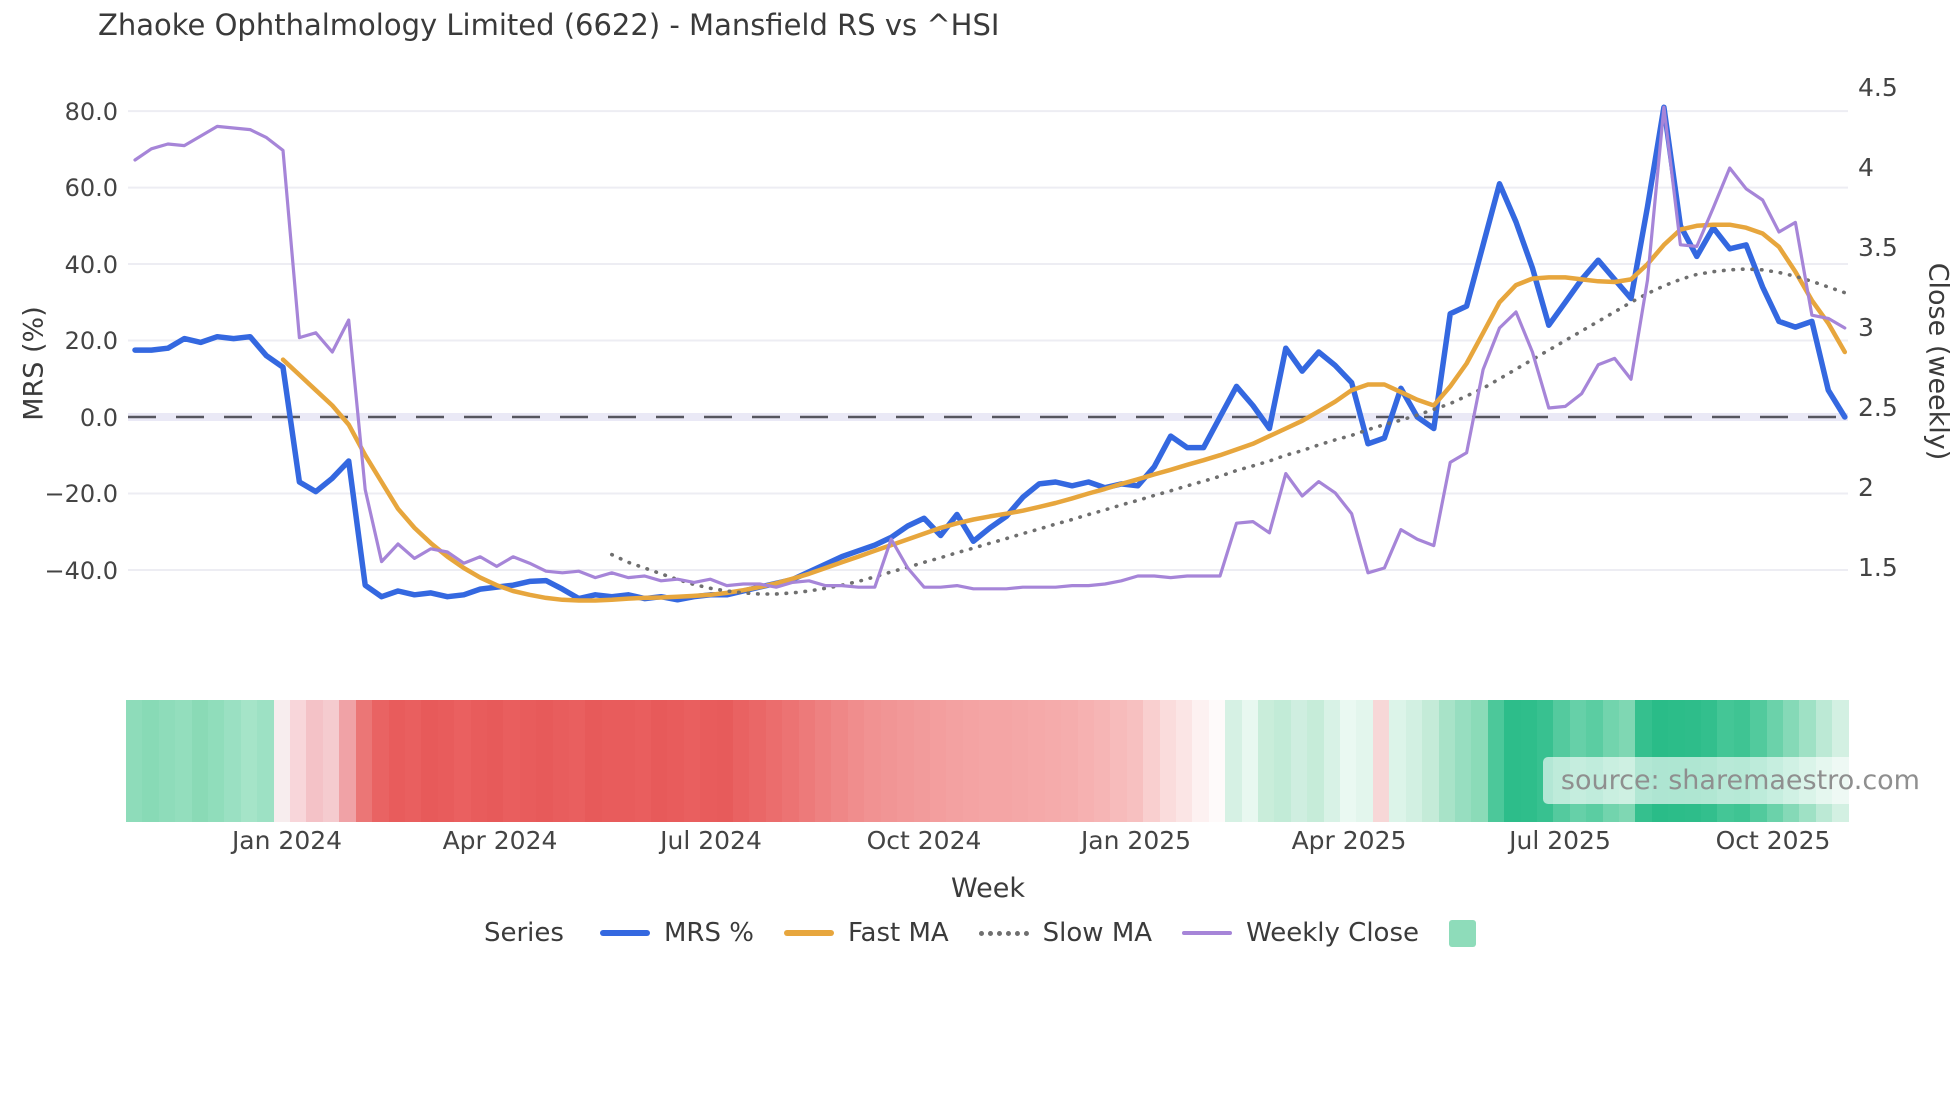 The image size is (1960, 1102). Describe the element at coordinates (1136, 840) in the screenshot. I see `xtick-jan-2025: Jan 2025` at that location.